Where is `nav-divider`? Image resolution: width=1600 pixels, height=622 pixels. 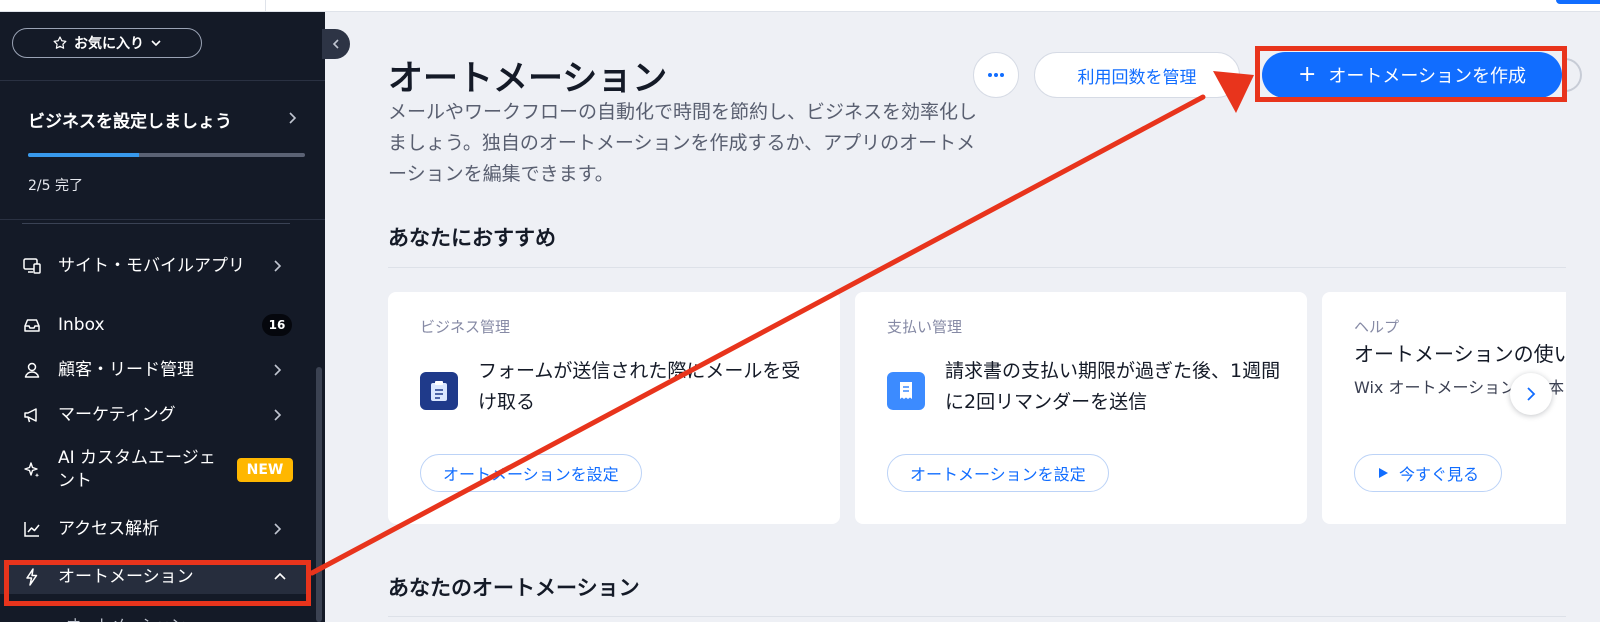 nav-divider is located at coordinates (156, 223).